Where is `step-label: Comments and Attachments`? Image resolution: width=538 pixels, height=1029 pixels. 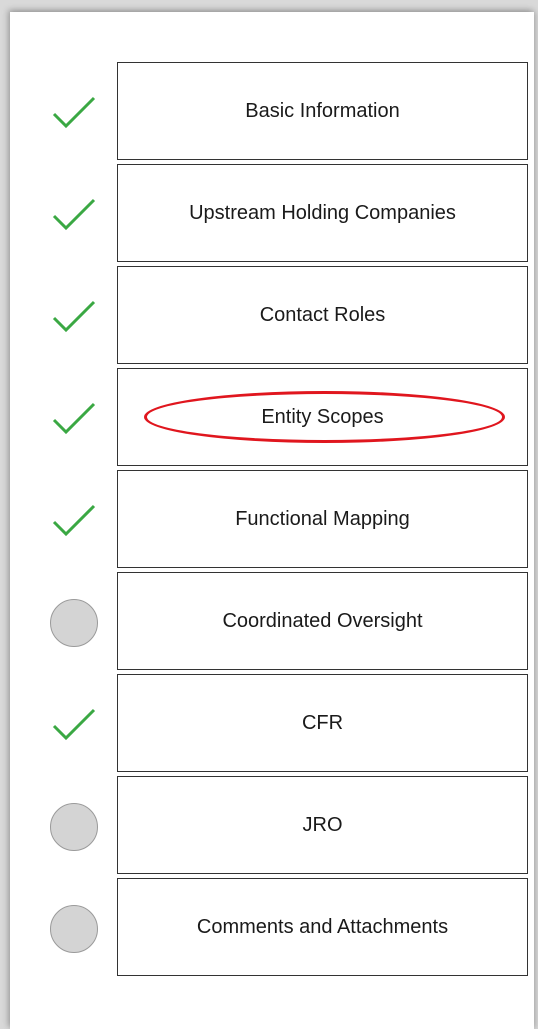 step-label: Comments and Attachments is located at coordinates (322, 926).